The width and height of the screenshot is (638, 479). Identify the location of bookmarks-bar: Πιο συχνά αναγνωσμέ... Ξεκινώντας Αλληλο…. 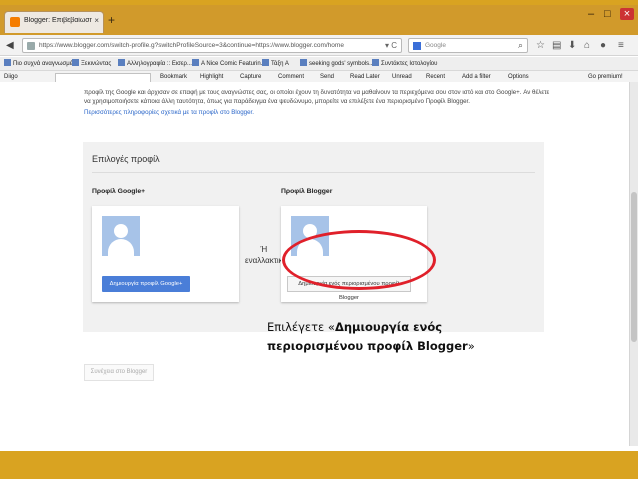
(319, 64).